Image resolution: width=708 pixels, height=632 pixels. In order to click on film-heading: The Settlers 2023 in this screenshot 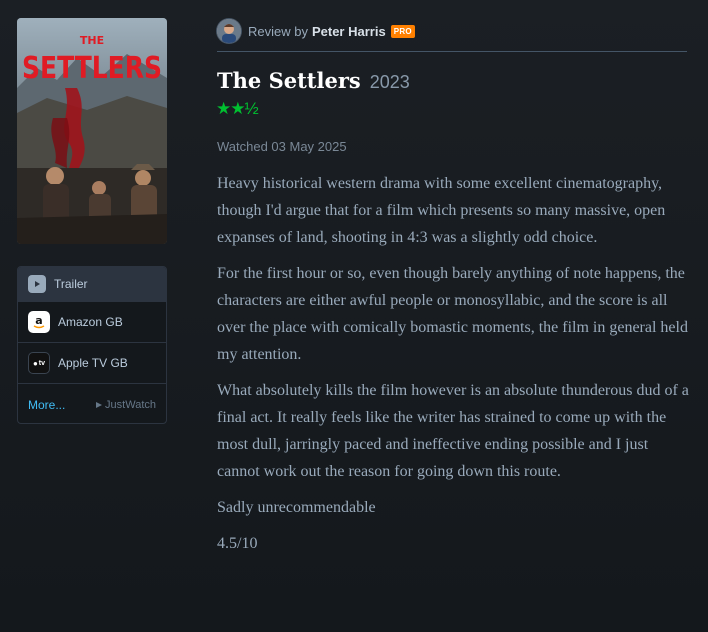, I will do `click(313, 80)`.